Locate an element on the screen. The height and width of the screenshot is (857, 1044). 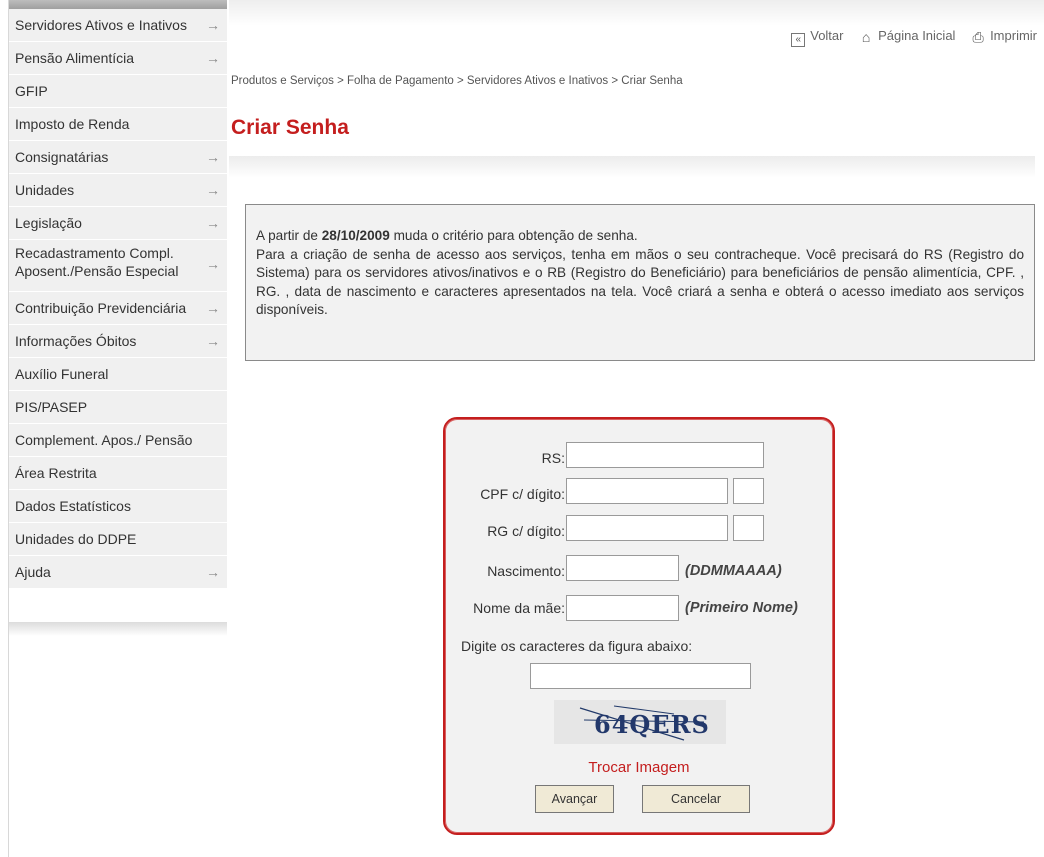
avancar-button: Avançar is located at coordinates (574, 799).